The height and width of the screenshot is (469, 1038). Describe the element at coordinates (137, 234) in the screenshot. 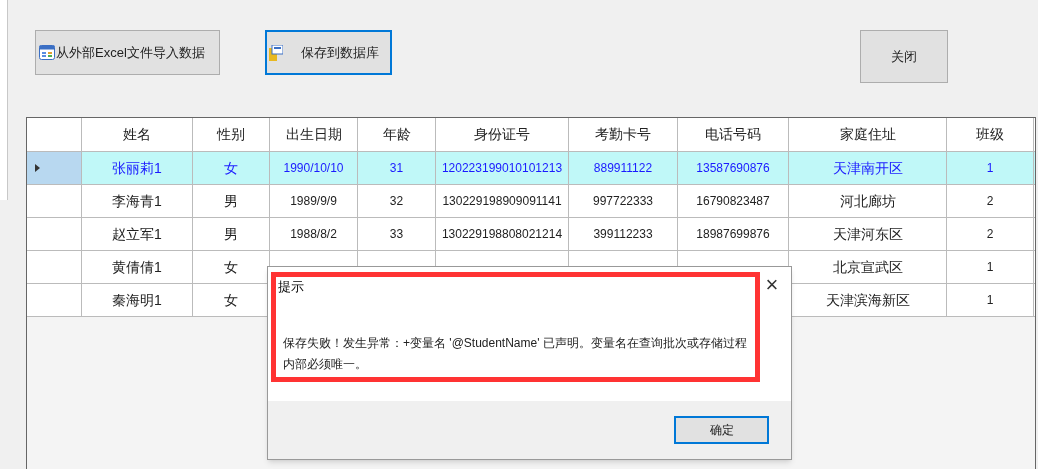

I see `table-cell: 赵立军1` at that location.